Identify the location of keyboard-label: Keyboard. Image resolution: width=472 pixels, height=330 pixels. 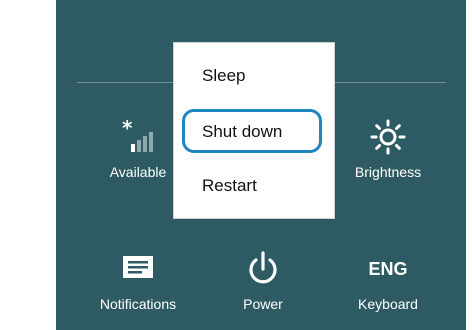
(388, 304).